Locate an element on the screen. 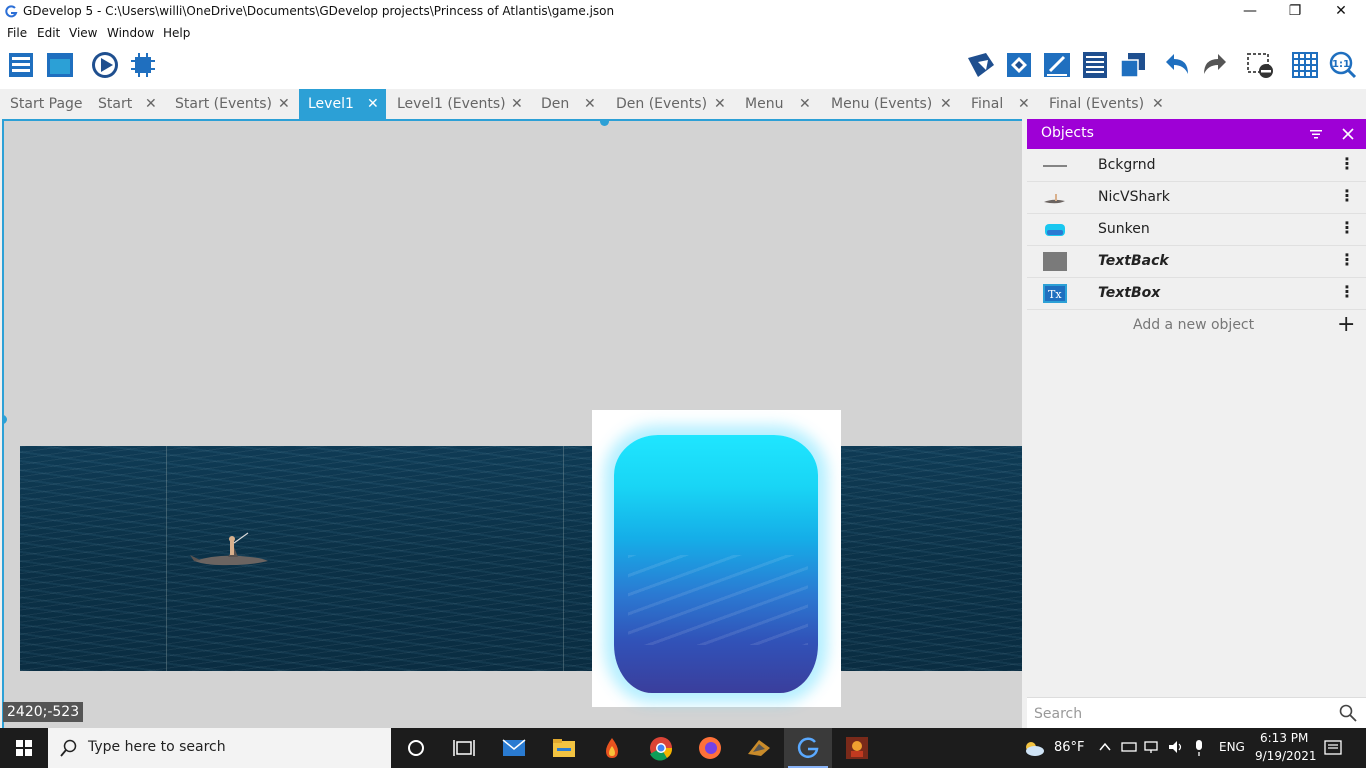 The width and height of the screenshot is (1366, 768). tab-level1-events: Level1 (Events) ✕ is located at coordinates (457, 104).